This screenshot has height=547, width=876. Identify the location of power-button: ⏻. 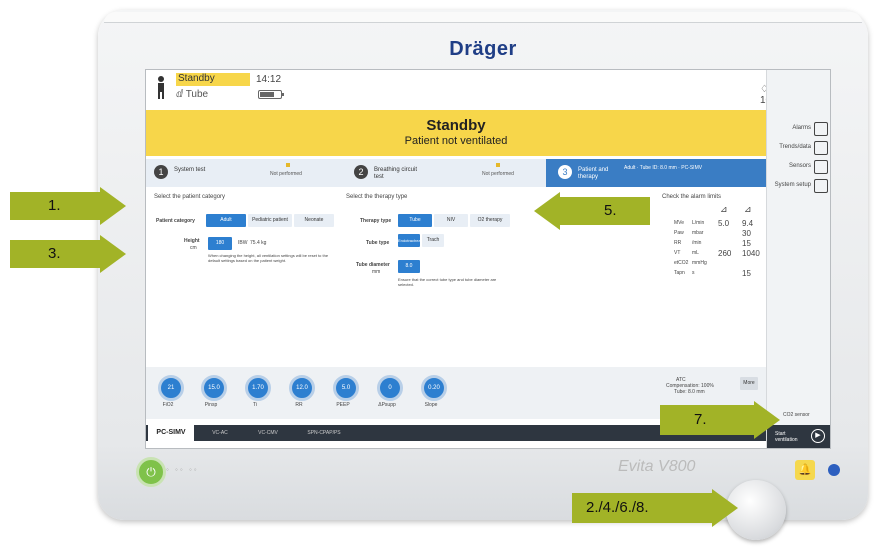
(151, 472).